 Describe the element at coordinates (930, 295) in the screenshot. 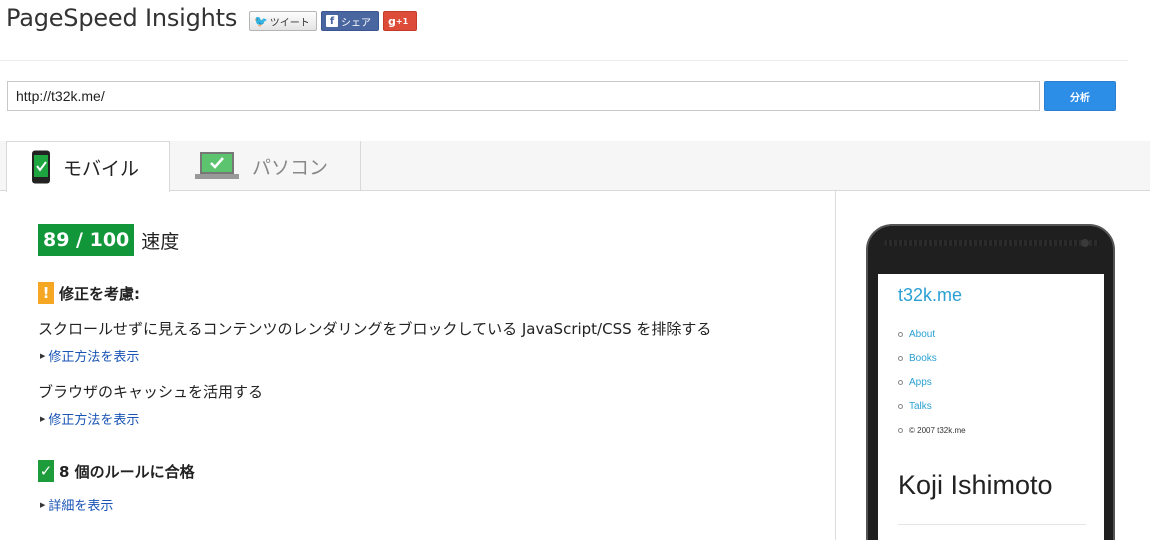

I see `preview-site-title: t32k.me` at that location.